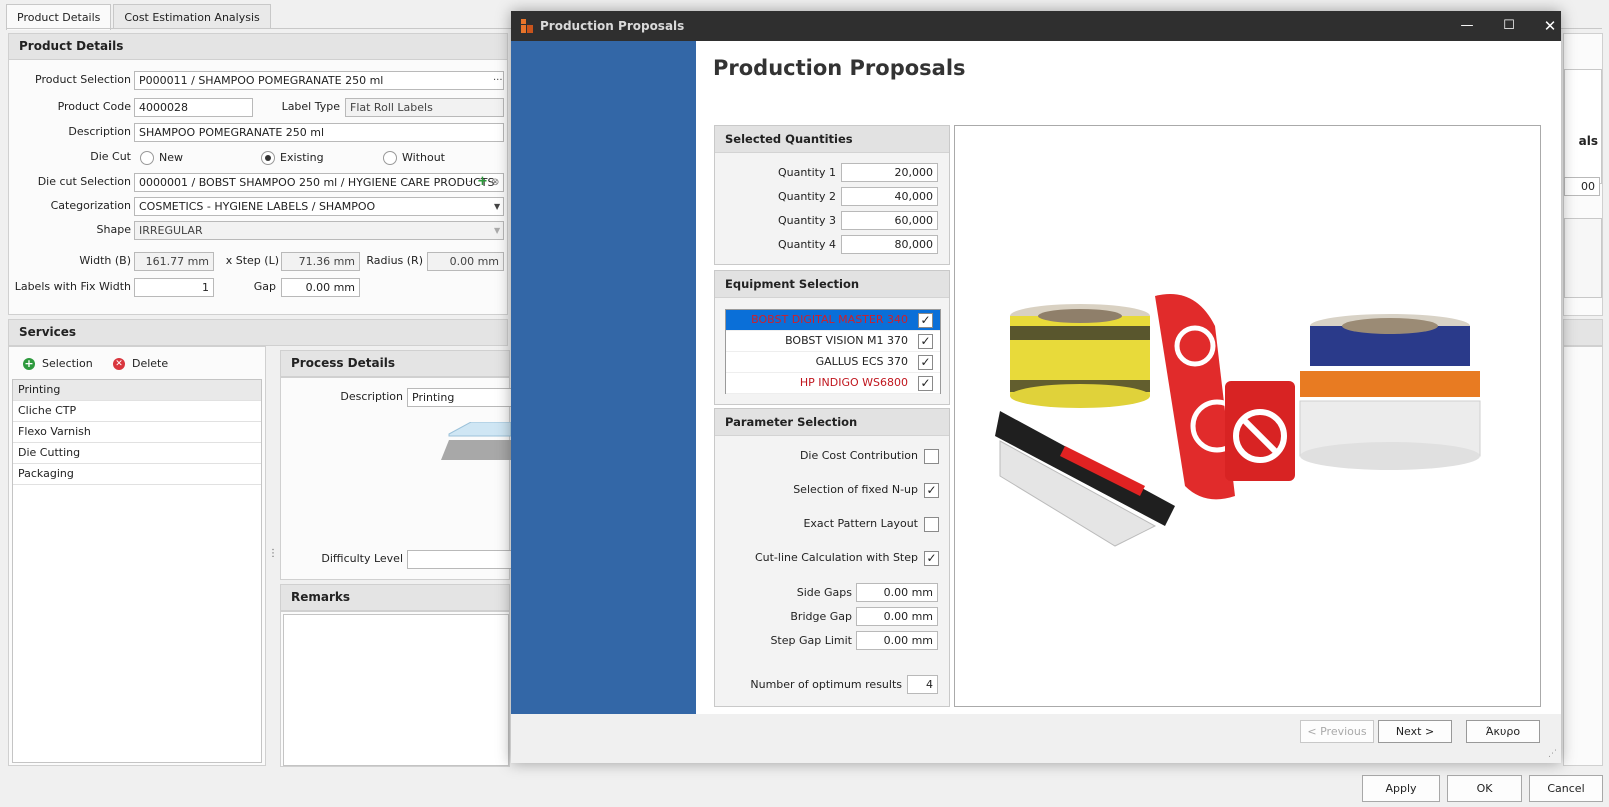 This screenshot has height=807, width=1609. Describe the element at coordinates (1484, 788) in the screenshot. I see `ok-button: OK` at that location.